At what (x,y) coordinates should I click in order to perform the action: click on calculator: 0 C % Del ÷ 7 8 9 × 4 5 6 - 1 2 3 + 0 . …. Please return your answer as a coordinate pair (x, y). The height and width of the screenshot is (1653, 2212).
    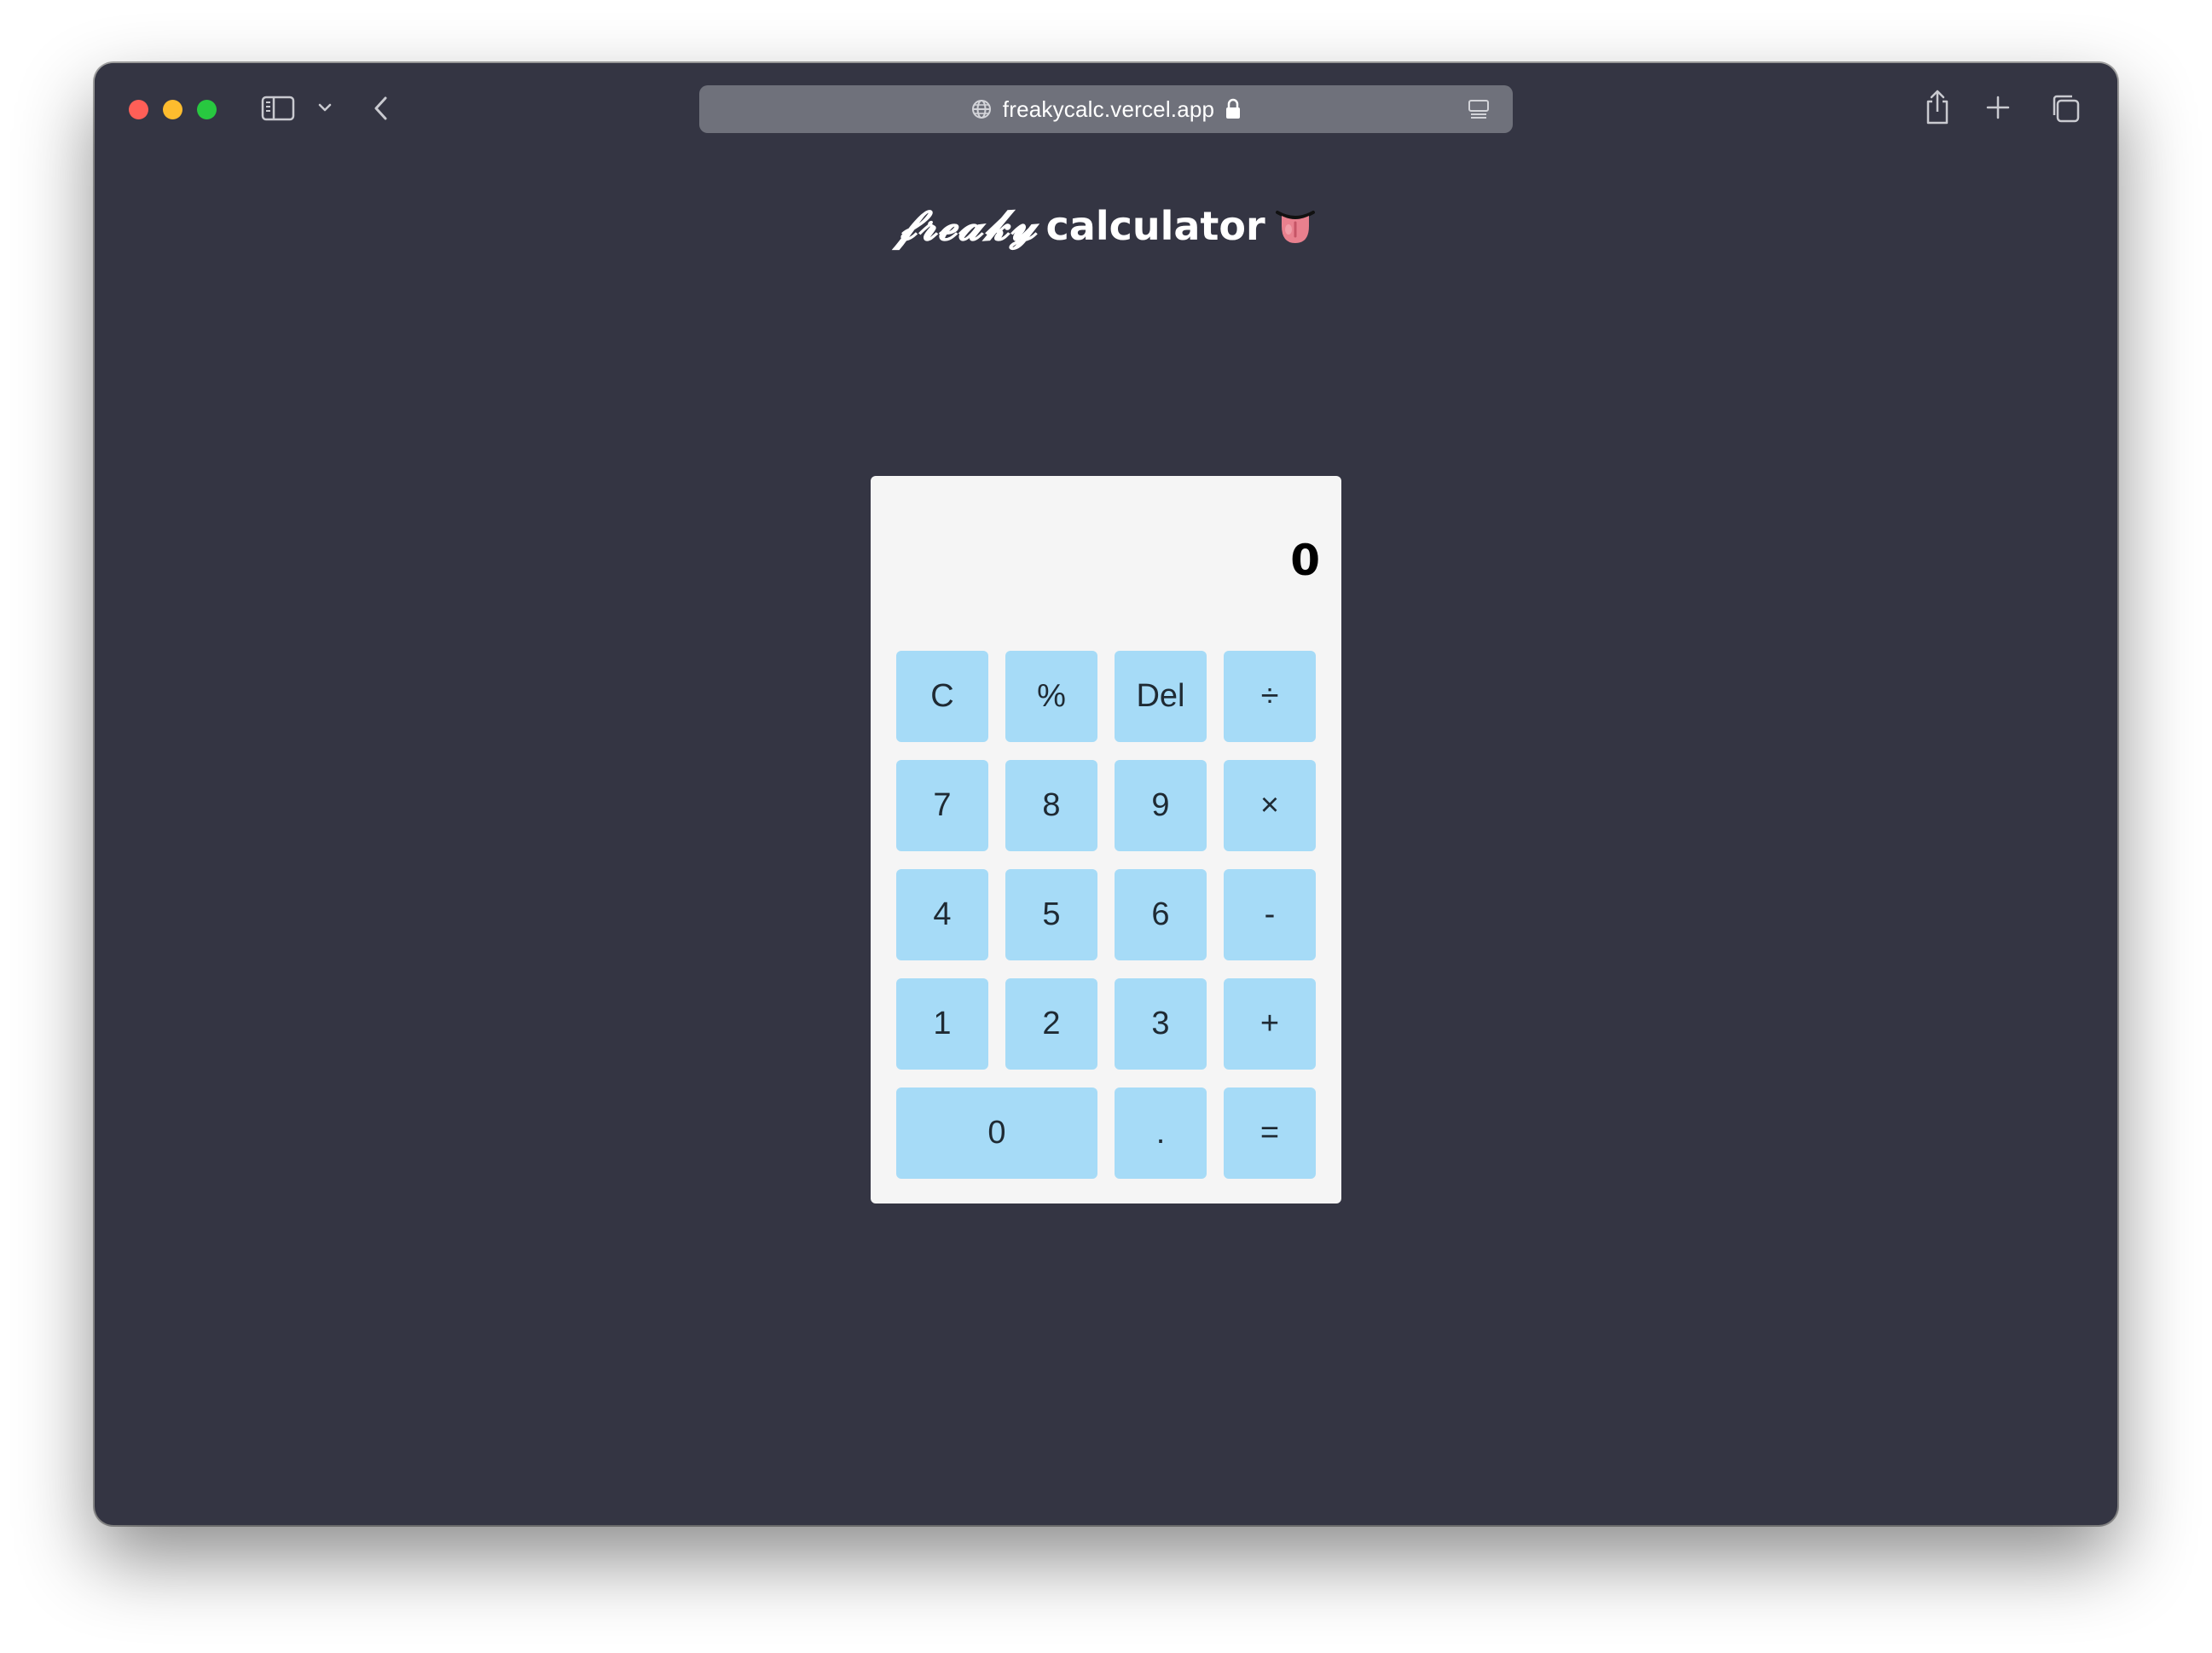
    Looking at the image, I should click on (1106, 840).